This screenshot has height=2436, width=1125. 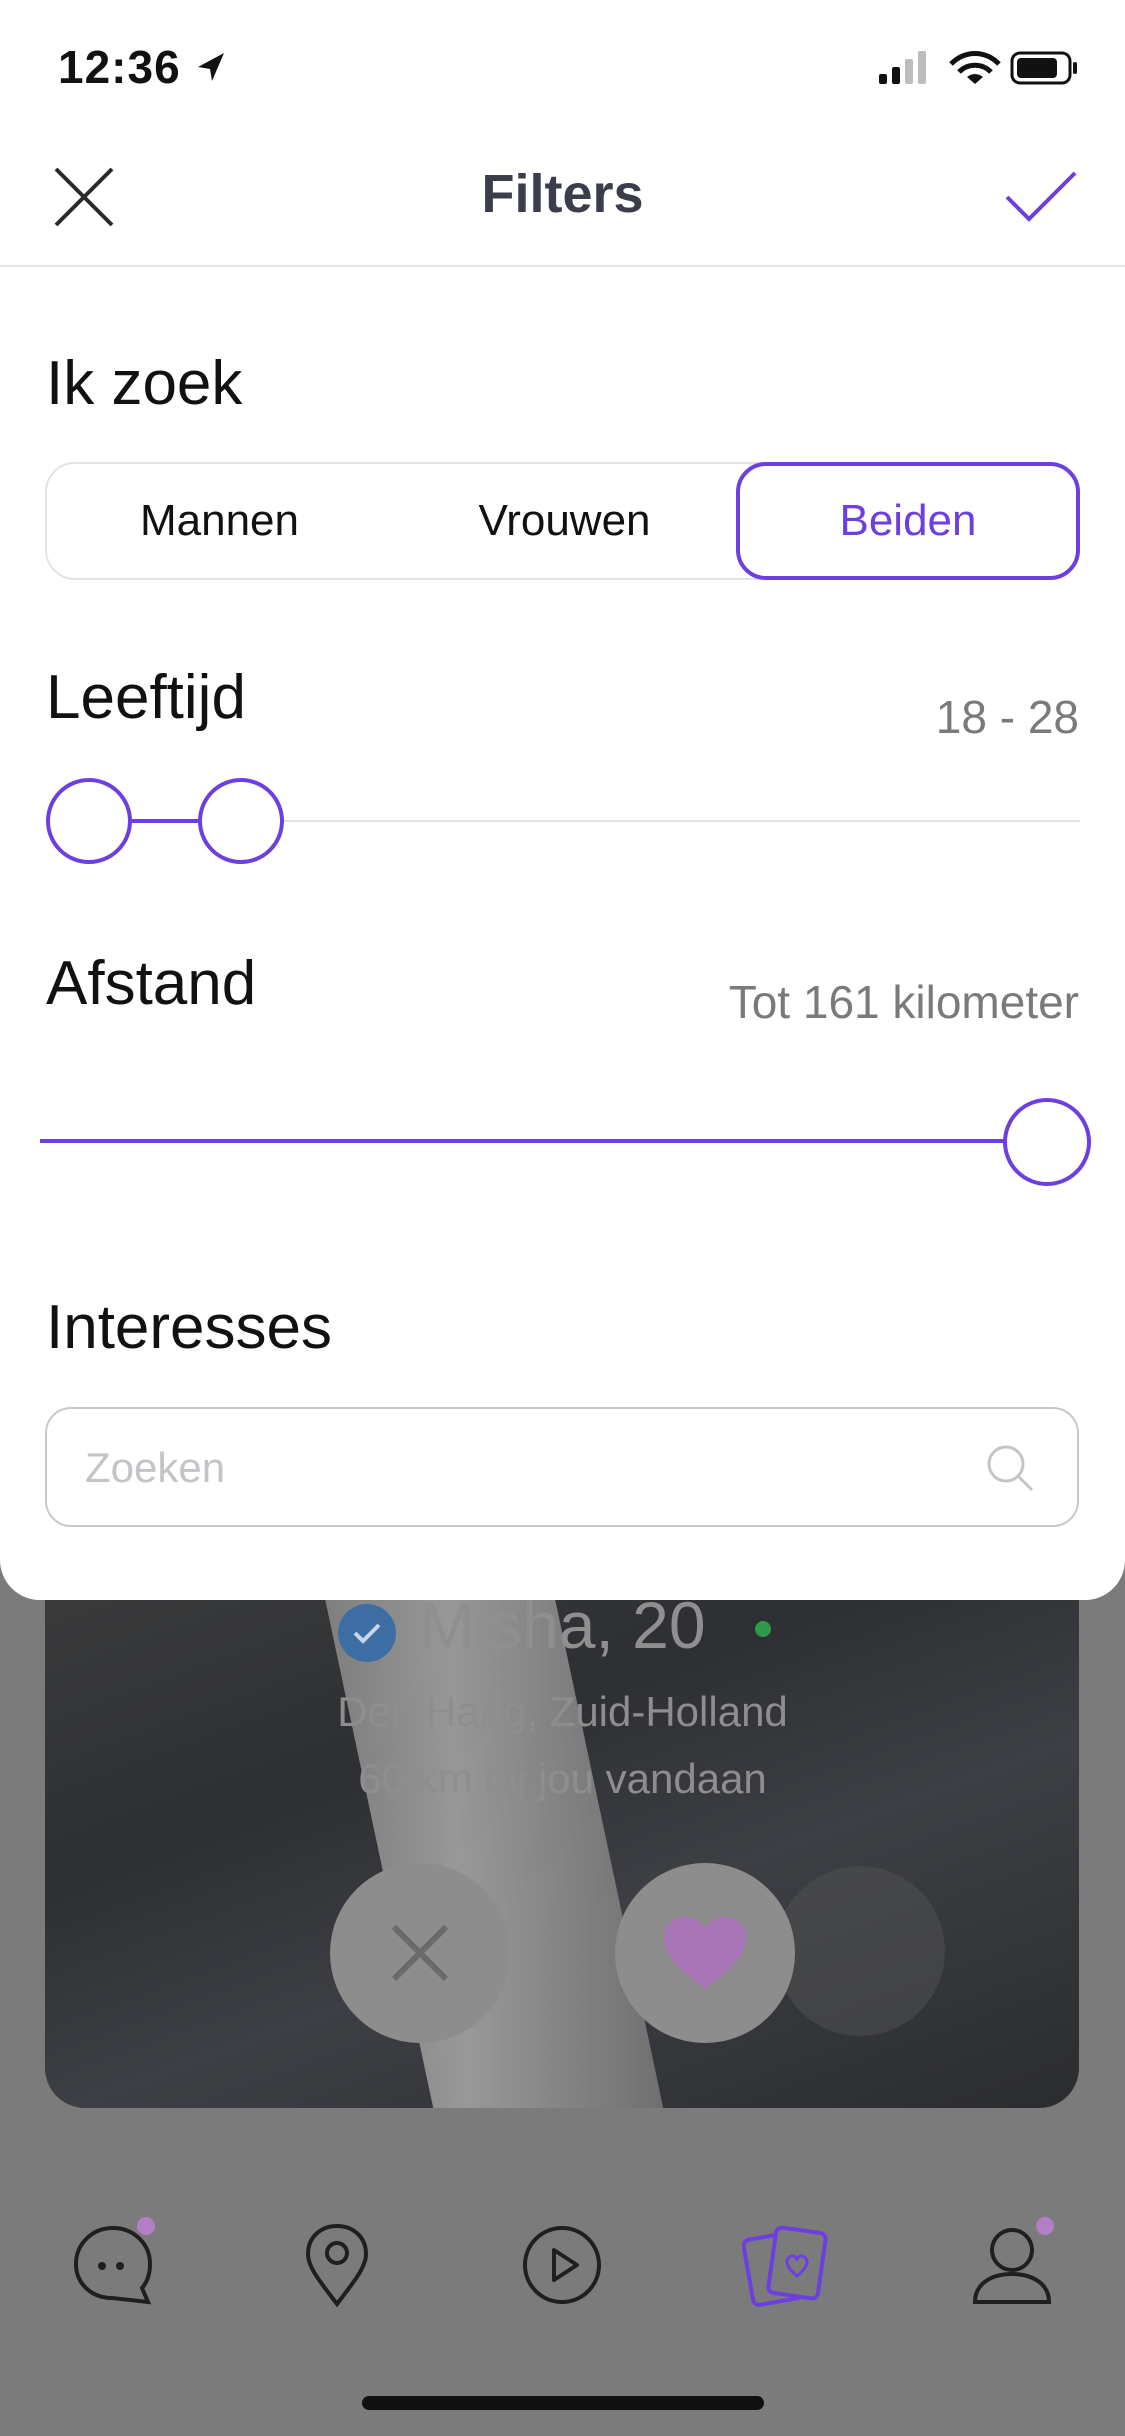 What do you see at coordinates (1007, 717) in the screenshot?
I see `age-value: 18 - 28` at bounding box center [1007, 717].